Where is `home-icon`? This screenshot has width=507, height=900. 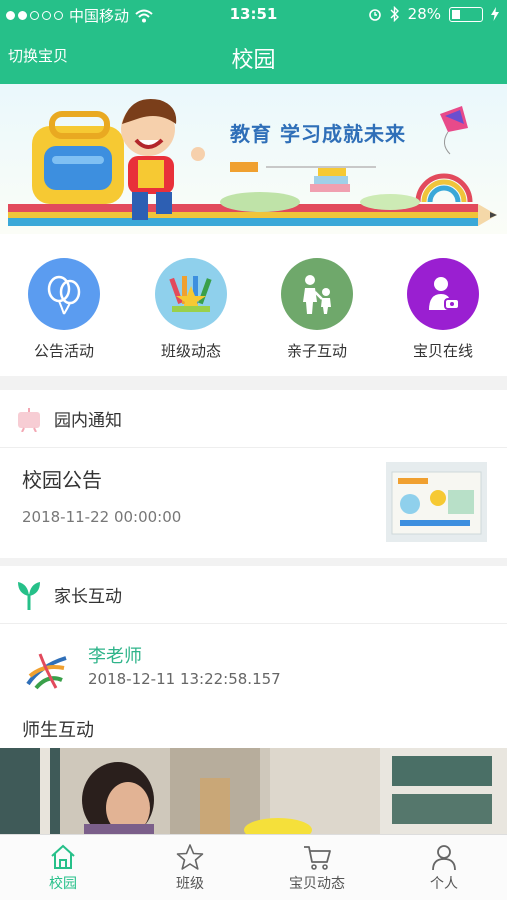 home-icon is located at coordinates (63, 856).